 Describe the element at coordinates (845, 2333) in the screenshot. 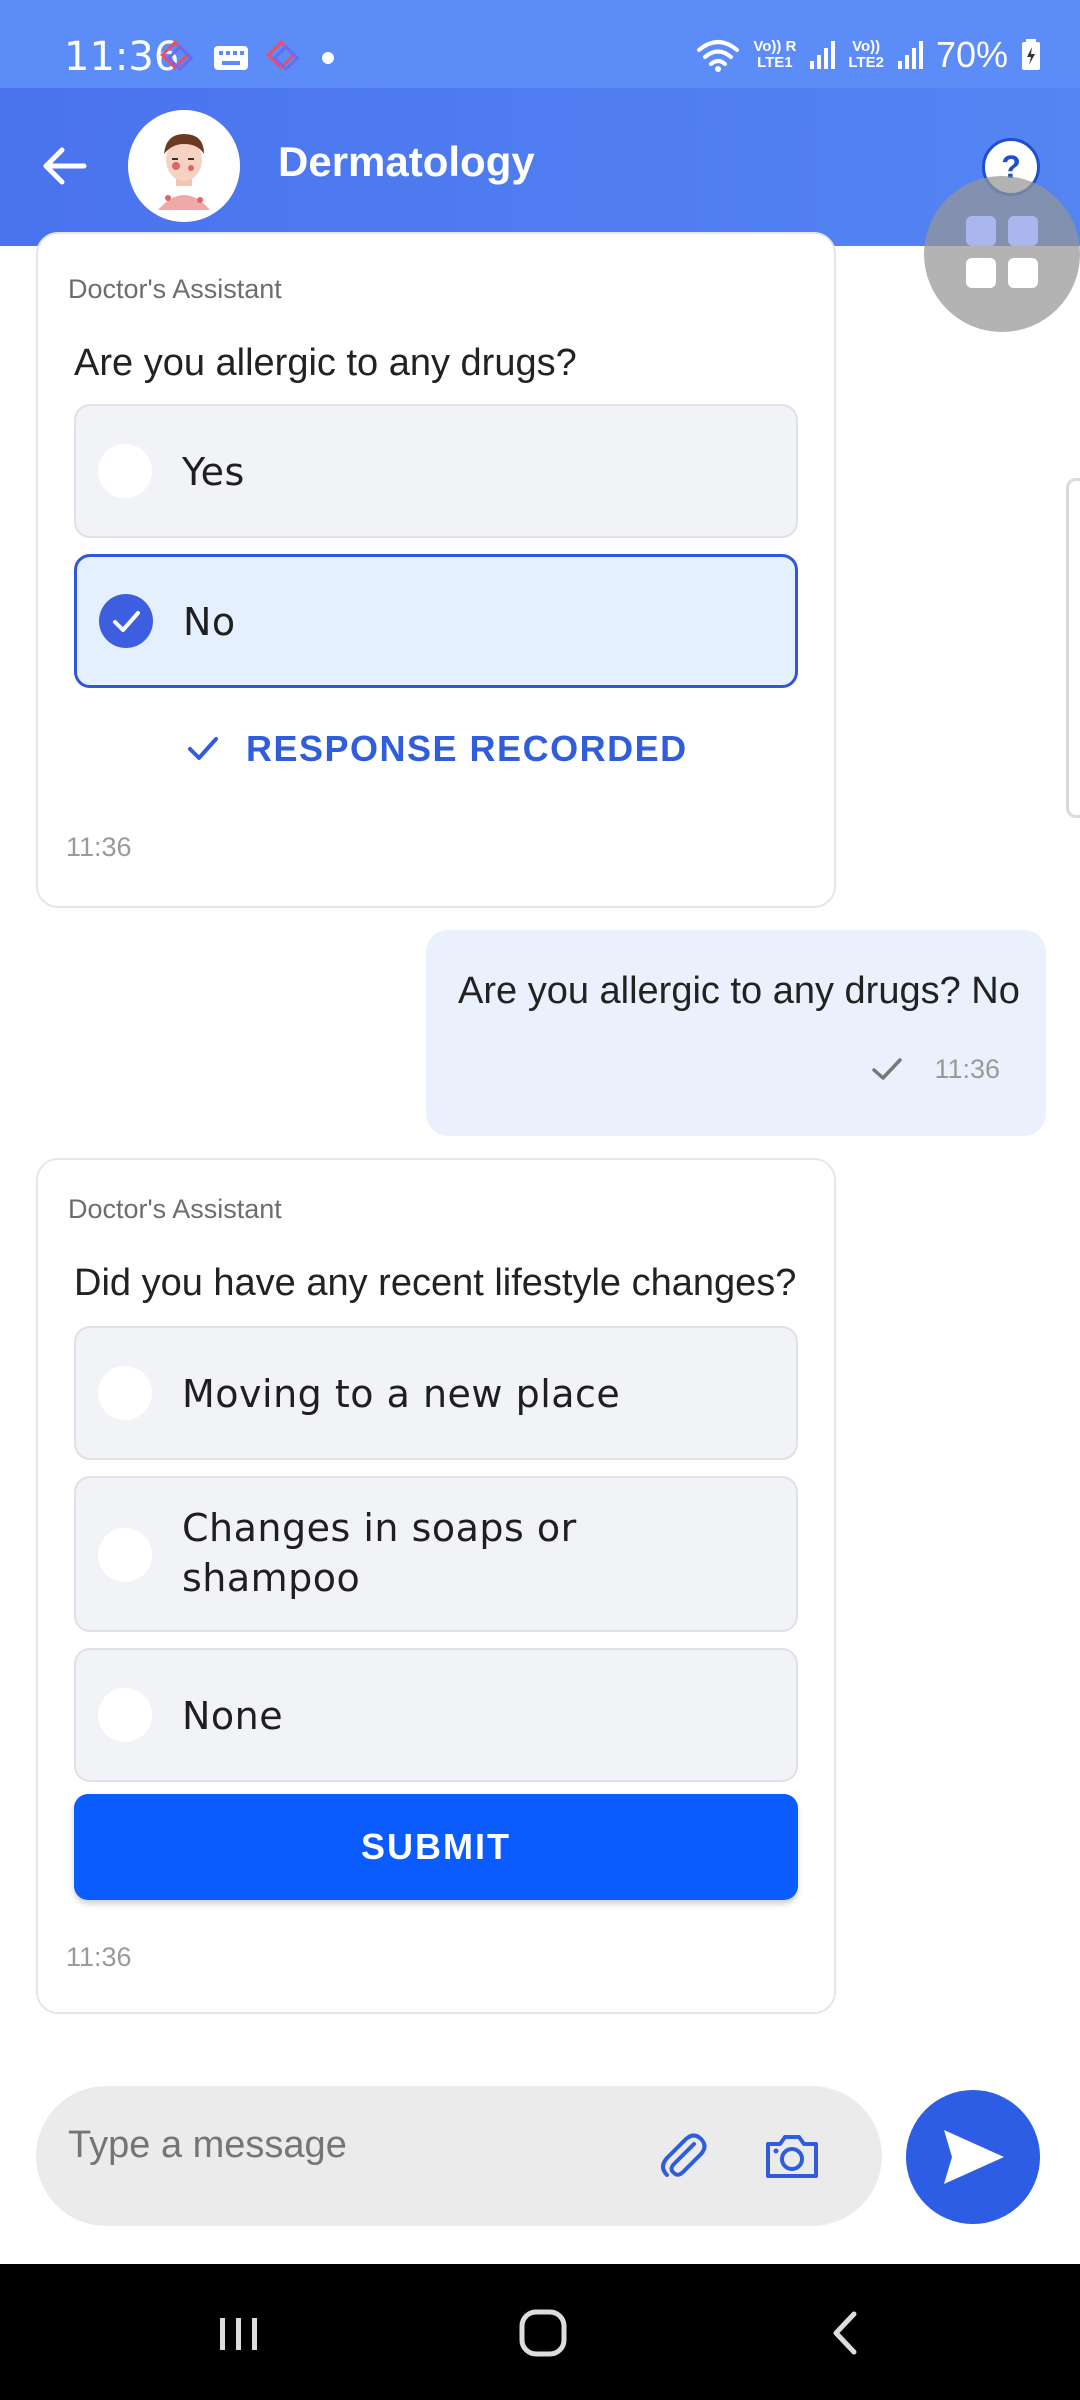

I see `back-nav-icon` at that location.